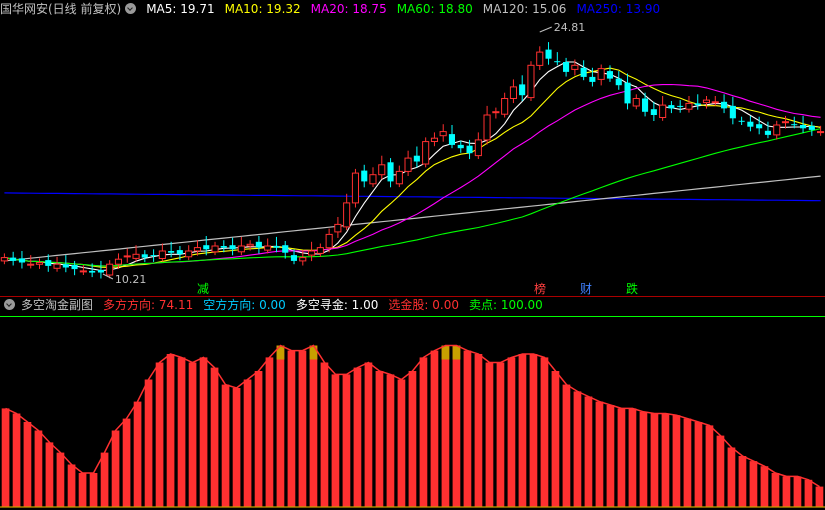 The width and height of the screenshot is (825, 510). Describe the element at coordinates (540, 288) in the screenshot. I see `event-marker-1: 榜` at that location.